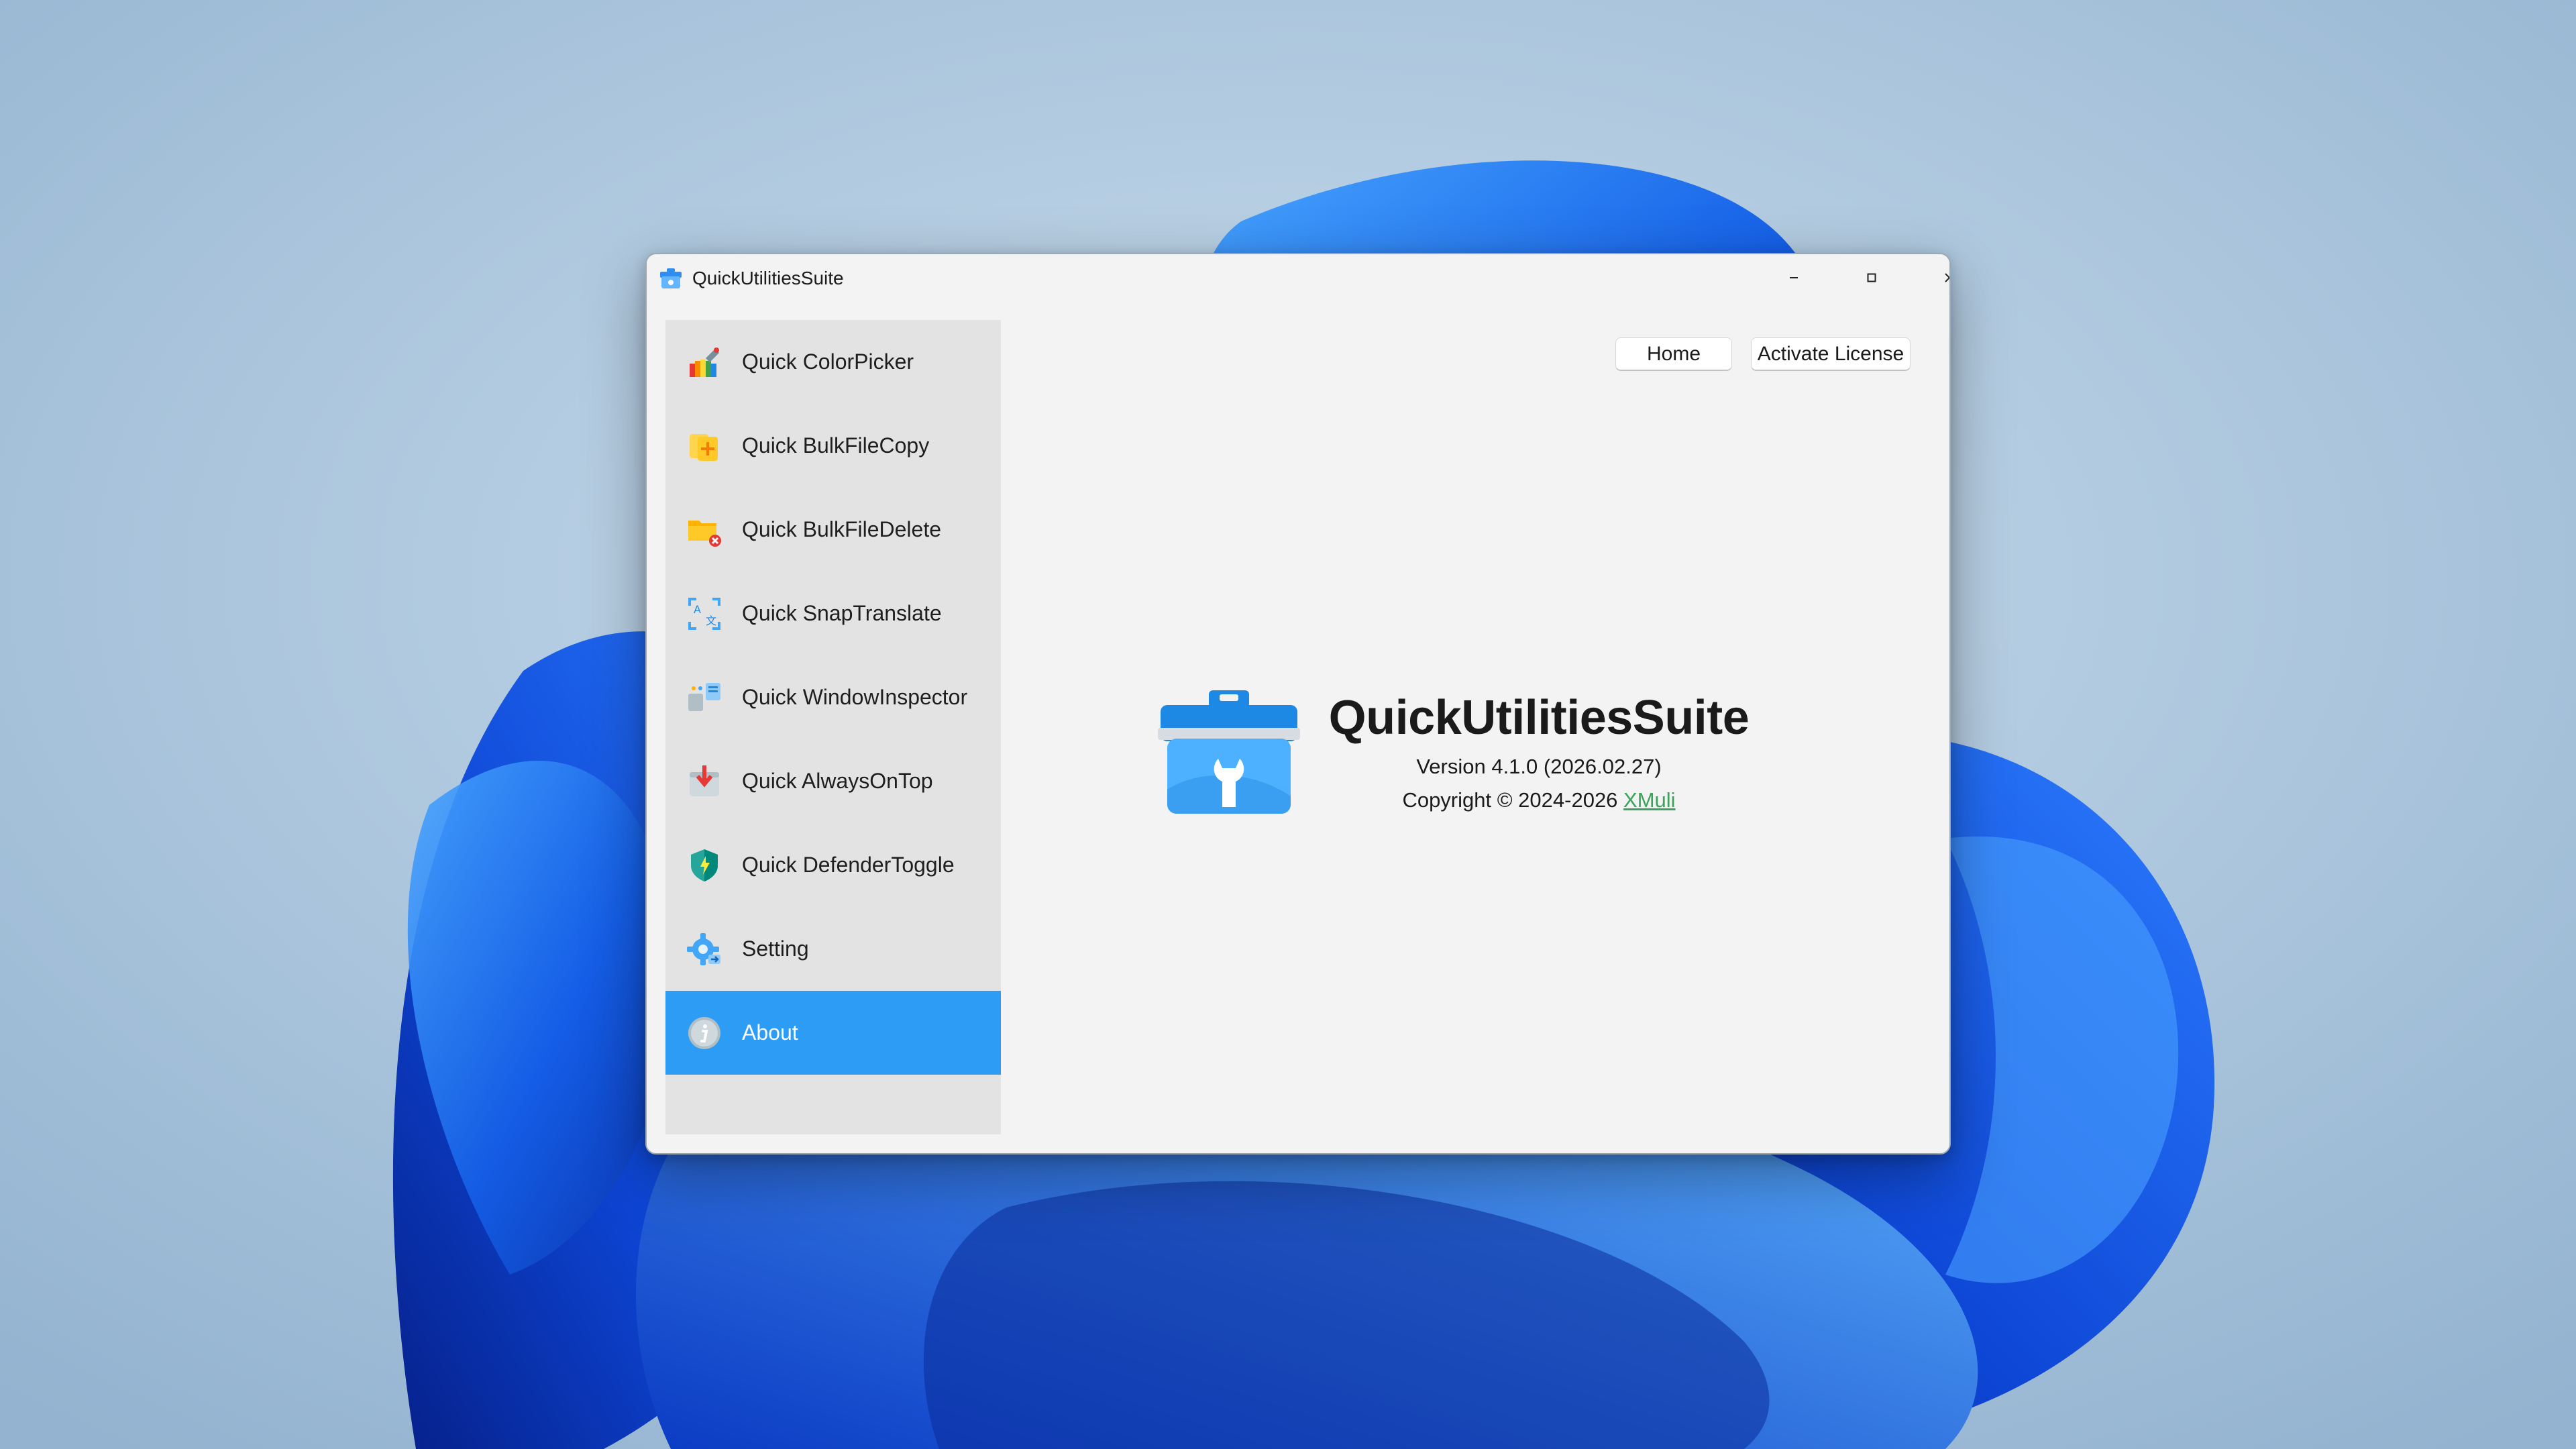 The image size is (2576, 1449). I want to click on sidebar-item-label: Quick BulkFileCopy, so click(836, 445).